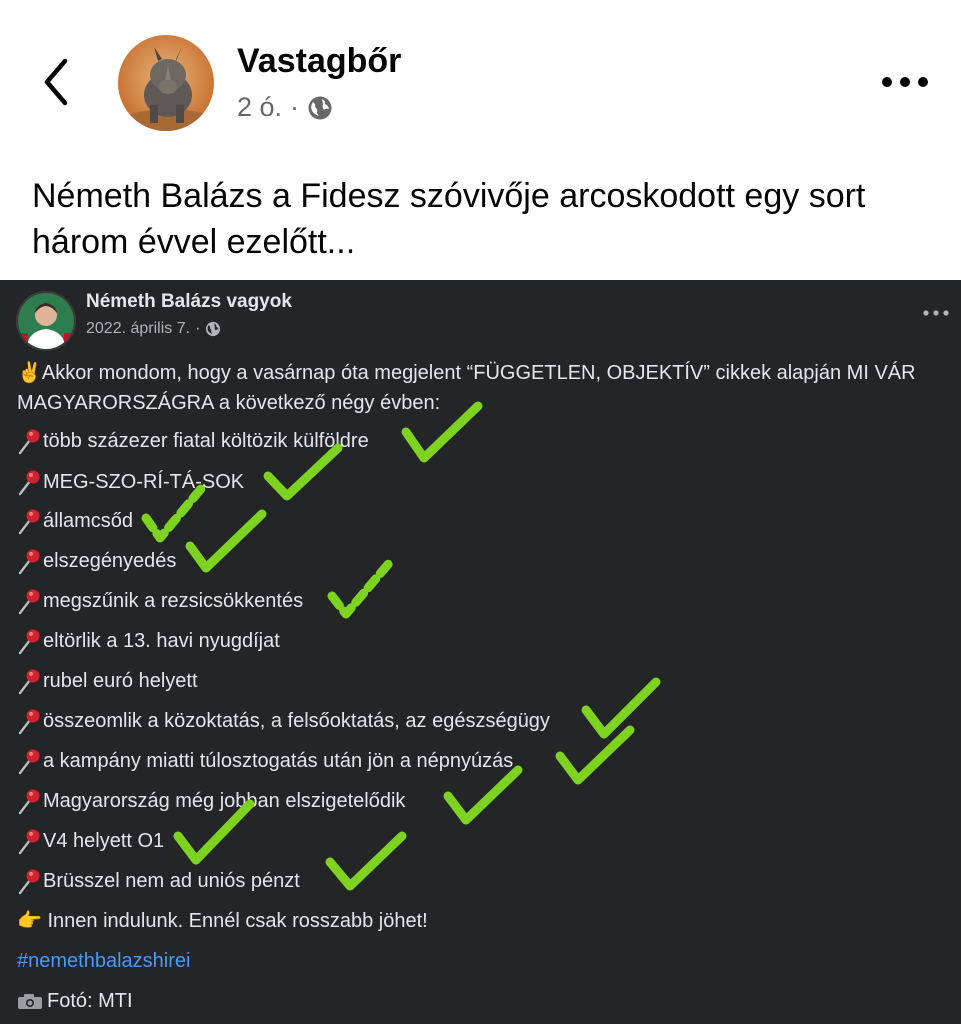 The image size is (961, 1024). What do you see at coordinates (30, 1001) in the screenshot?
I see `camera-icon` at bounding box center [30, 1001].